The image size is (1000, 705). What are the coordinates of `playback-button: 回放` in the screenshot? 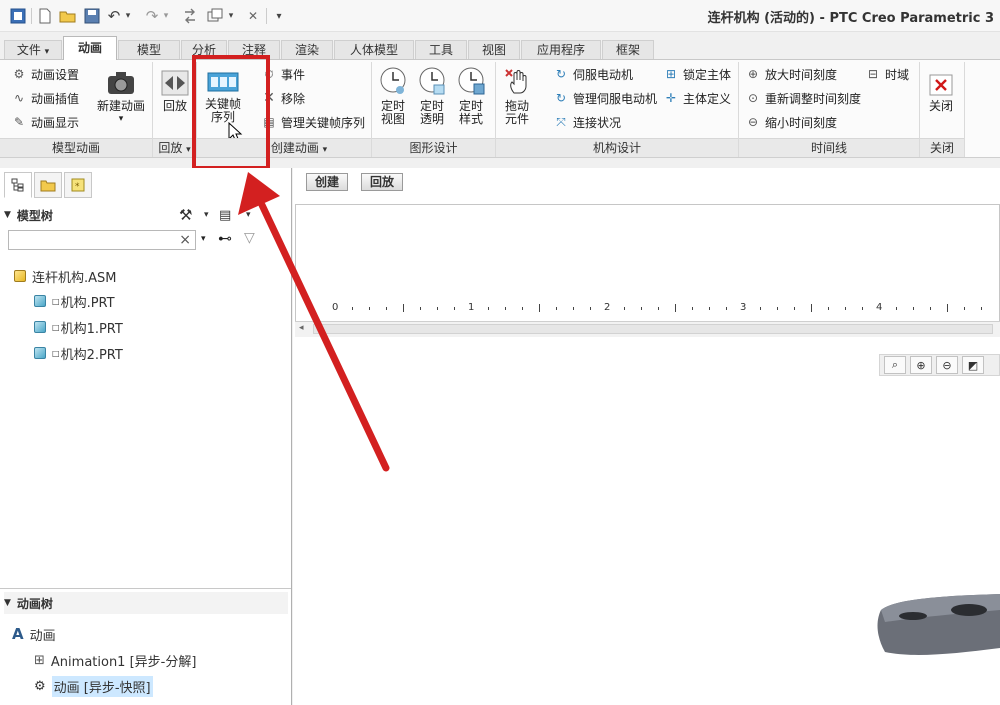 It's located at (175, 91).